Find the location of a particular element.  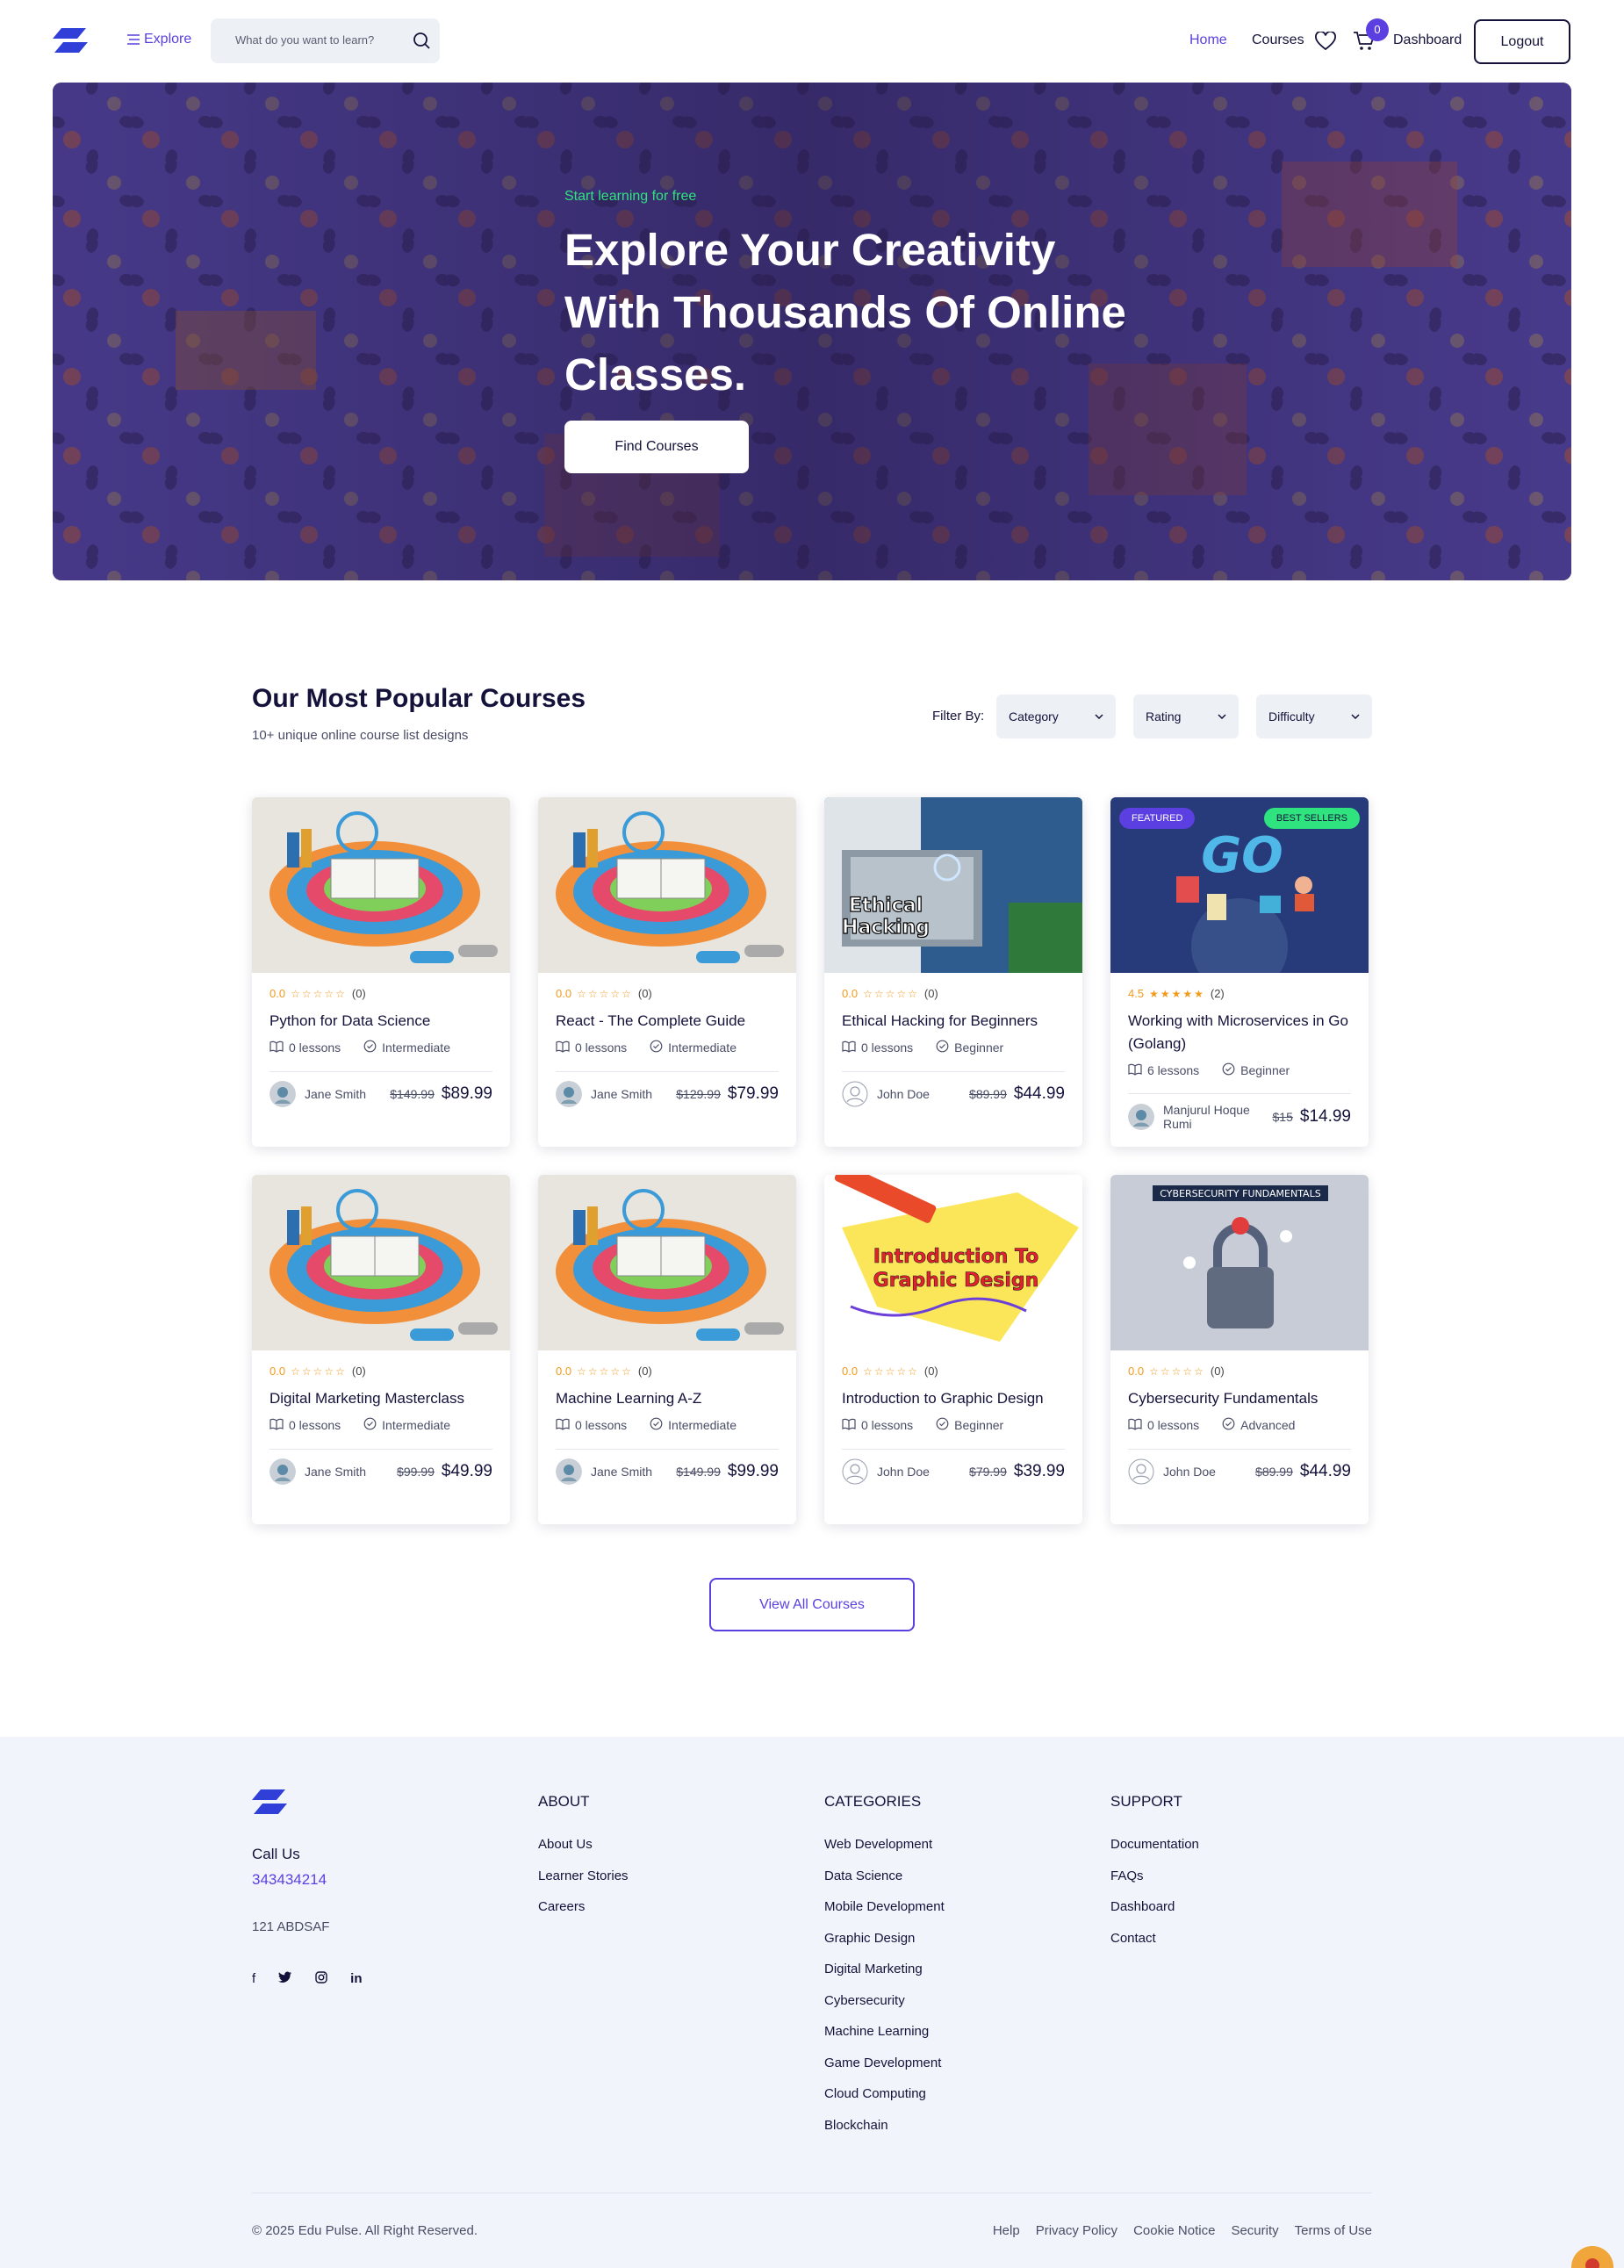

wishlist-heart-icon is located at coordinates (1326, 41).